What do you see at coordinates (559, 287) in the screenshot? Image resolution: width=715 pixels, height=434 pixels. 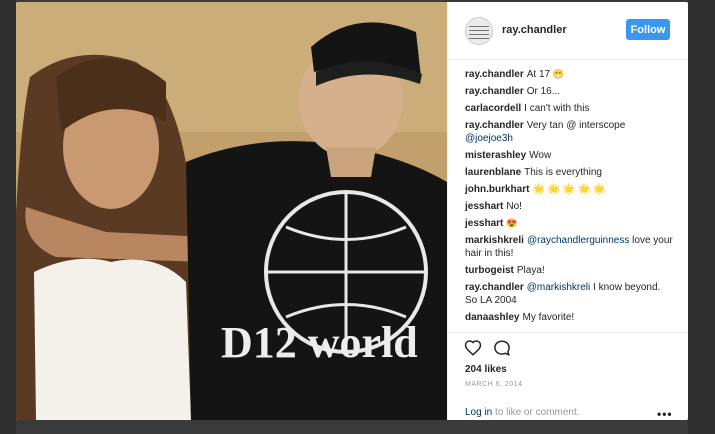 I see `comment-mention: @markishkreli` at bounding box center [559, 287].